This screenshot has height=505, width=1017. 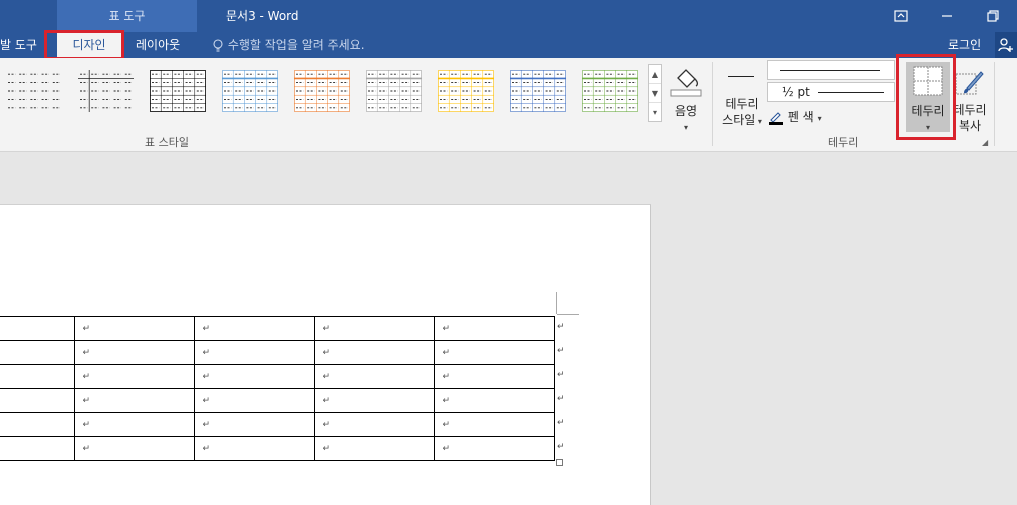 I want to click on table-tools-context-header: 표 도구, so click(x=127, y=16).